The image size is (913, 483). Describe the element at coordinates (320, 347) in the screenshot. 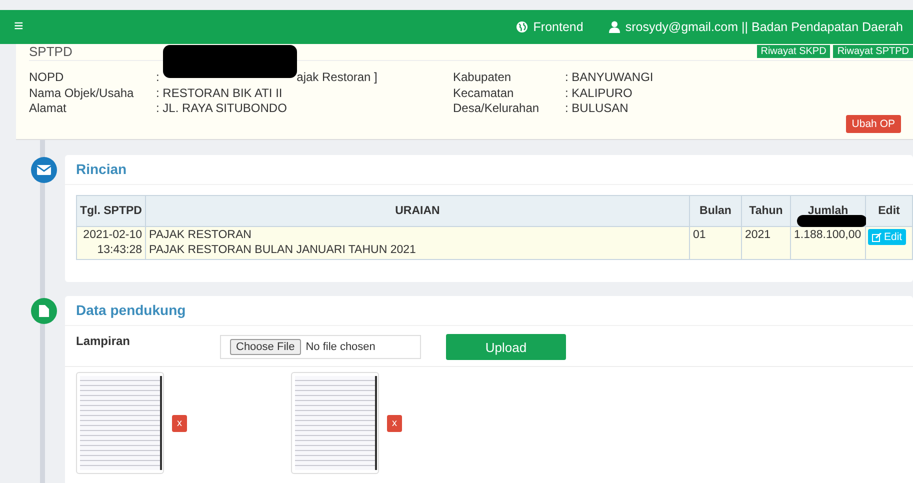

I see `file-input: Choose File No file chosen` at that location.